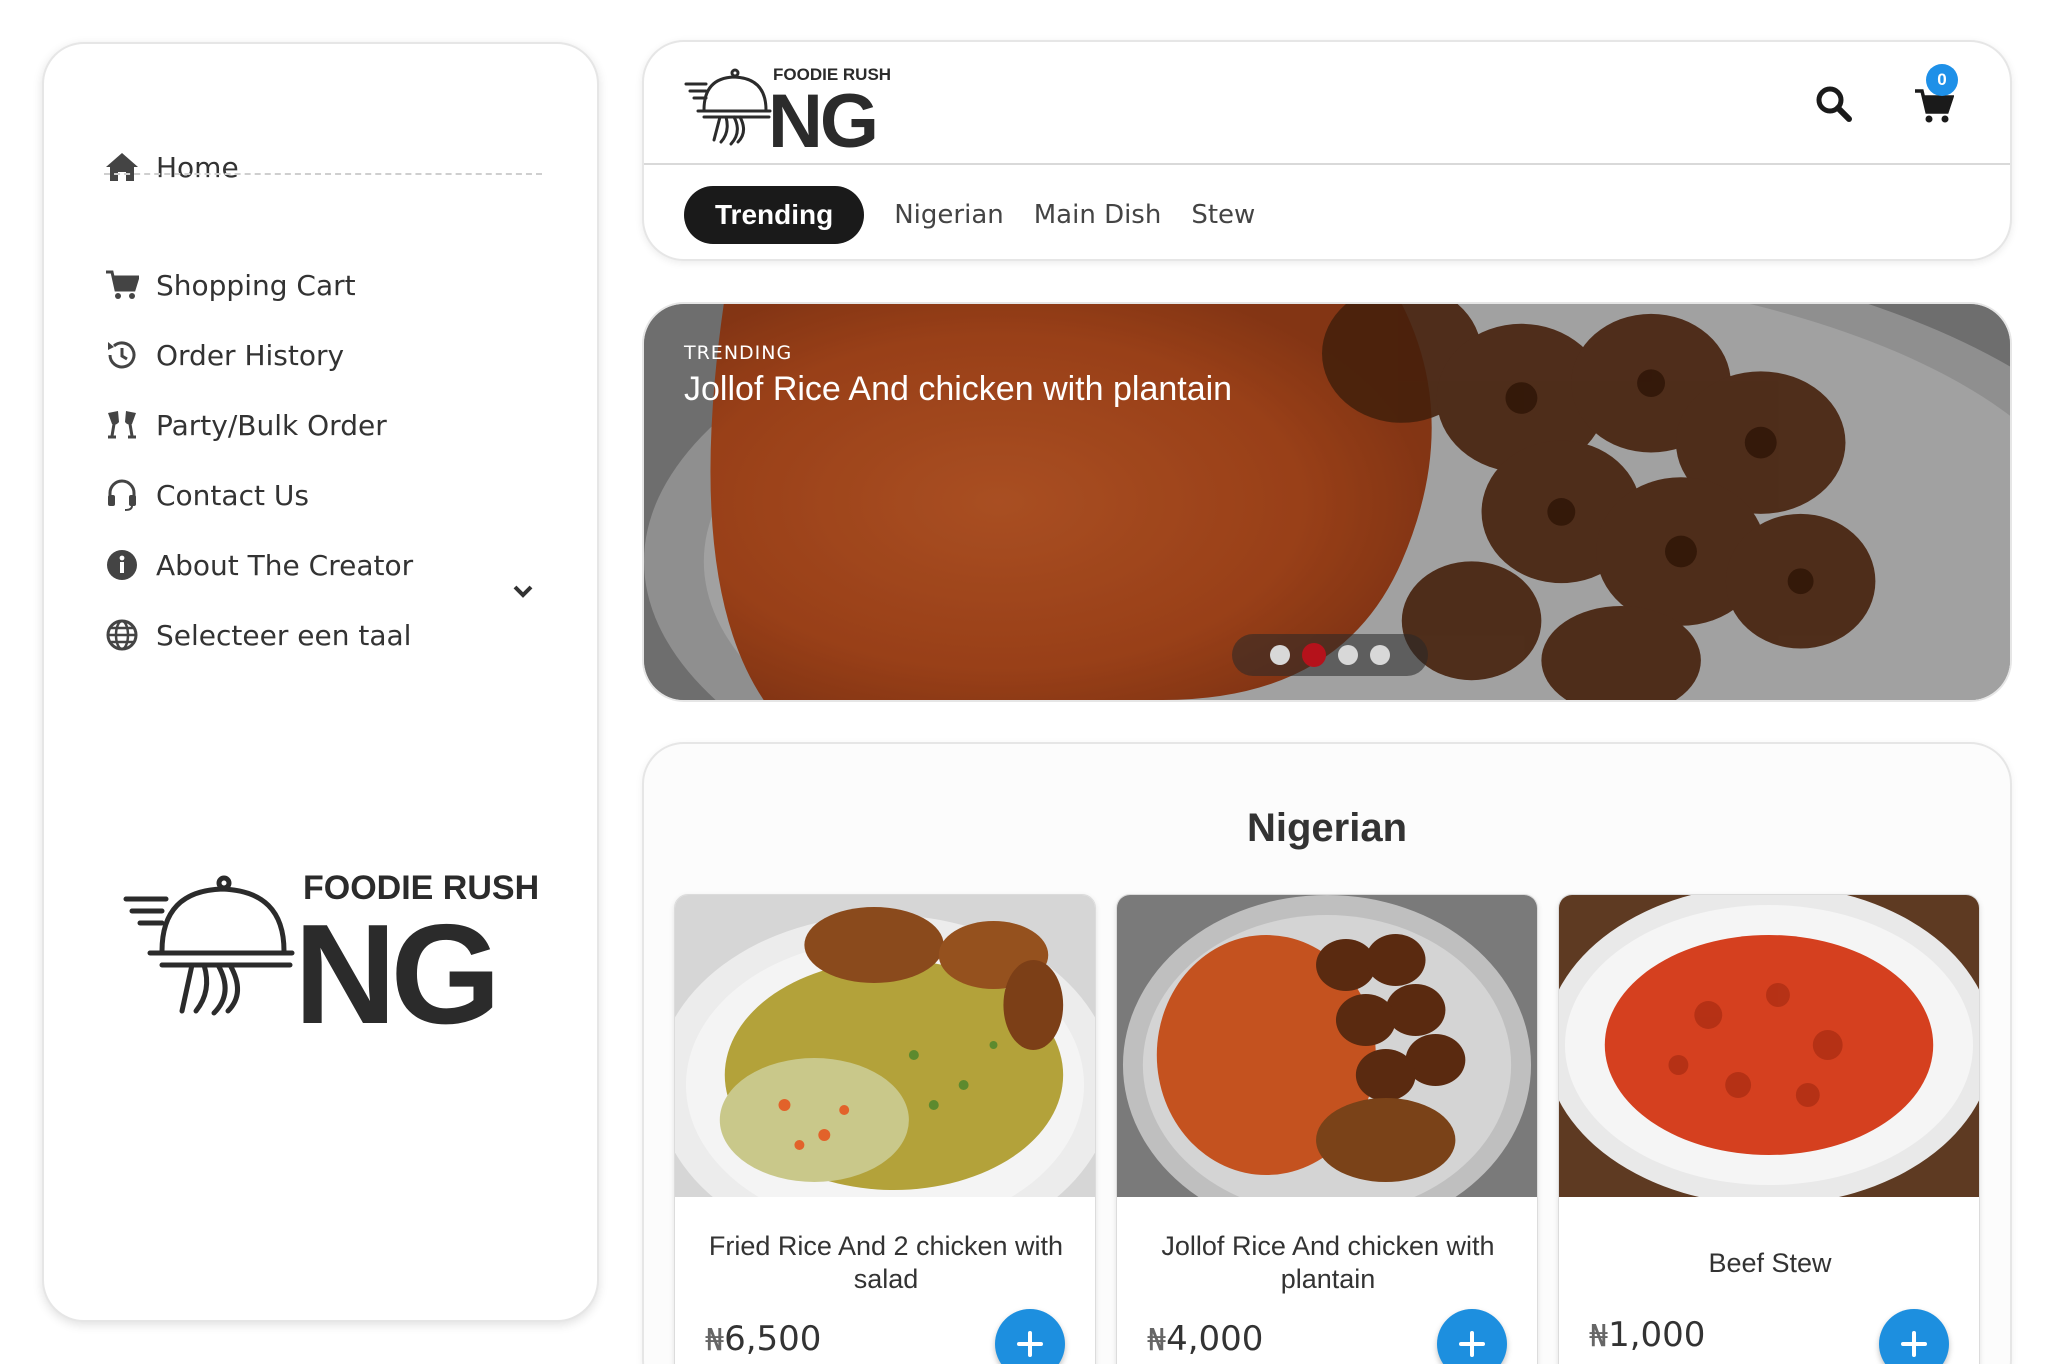  I want to click on sidebar-item-about-creator: About The Creator, so click(258, 565).